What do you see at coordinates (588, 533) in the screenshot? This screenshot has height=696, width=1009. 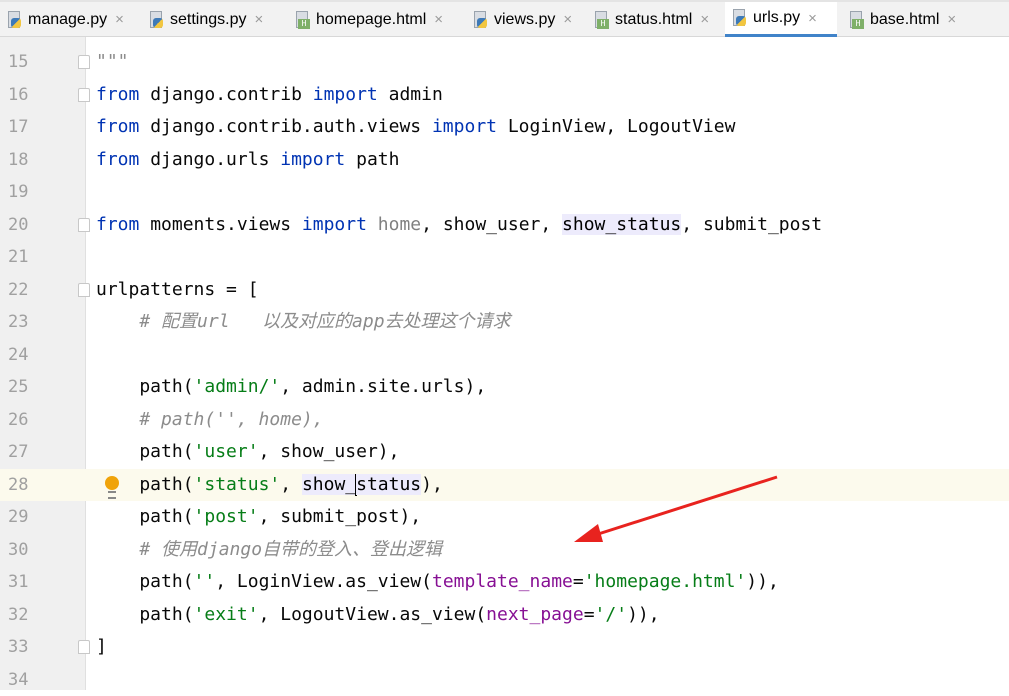 I see `arrow-head` at bounding box center [588, 533].